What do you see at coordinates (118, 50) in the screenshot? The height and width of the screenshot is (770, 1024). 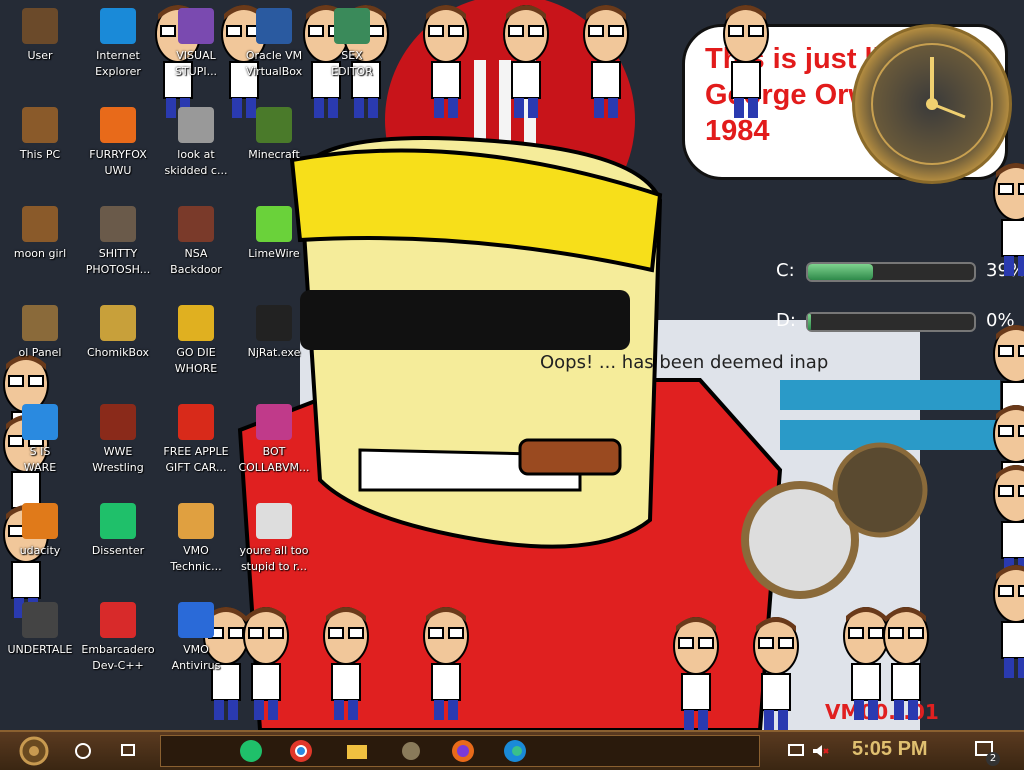 I see `desktop-icon: Internet Explorer` at bounding box center [118, 50].